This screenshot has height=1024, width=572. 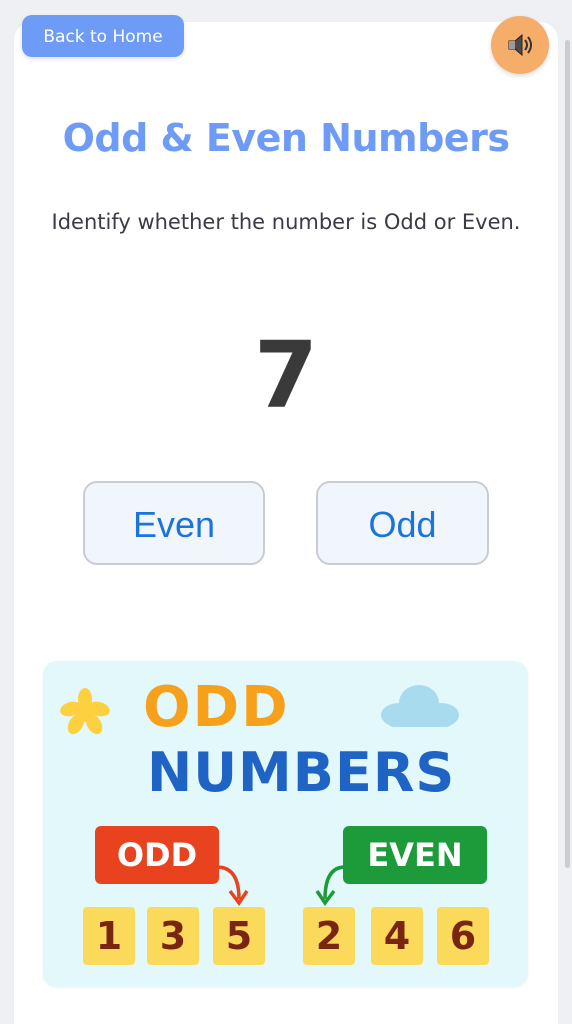 I want to click on odd-answer-button: Odd, so click(x=402, y=523).